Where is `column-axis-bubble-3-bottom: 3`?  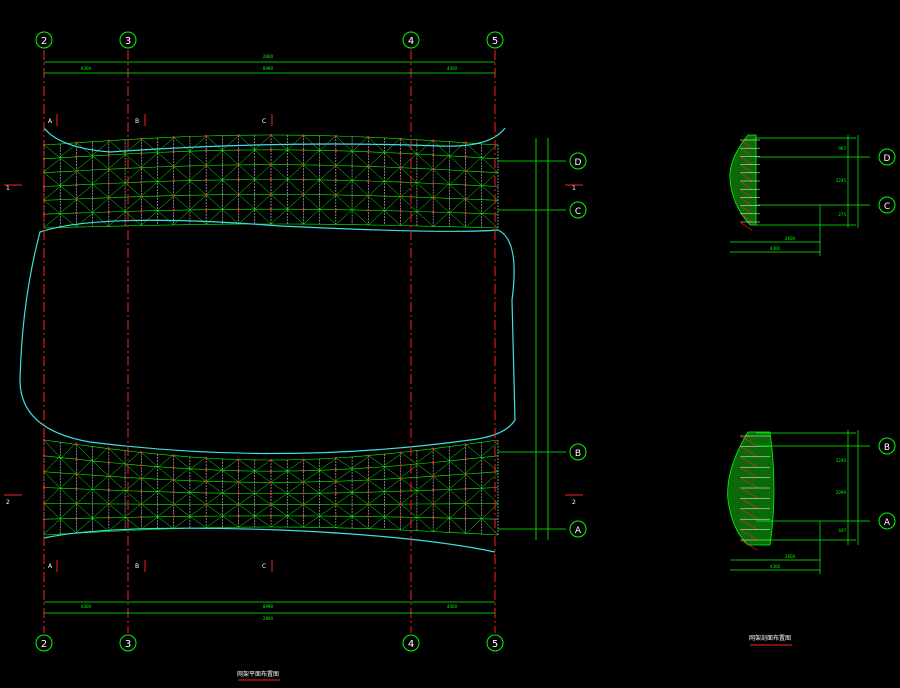
column-axis-bubble-3-bottom: 3 is located at coordinates (128, 643).